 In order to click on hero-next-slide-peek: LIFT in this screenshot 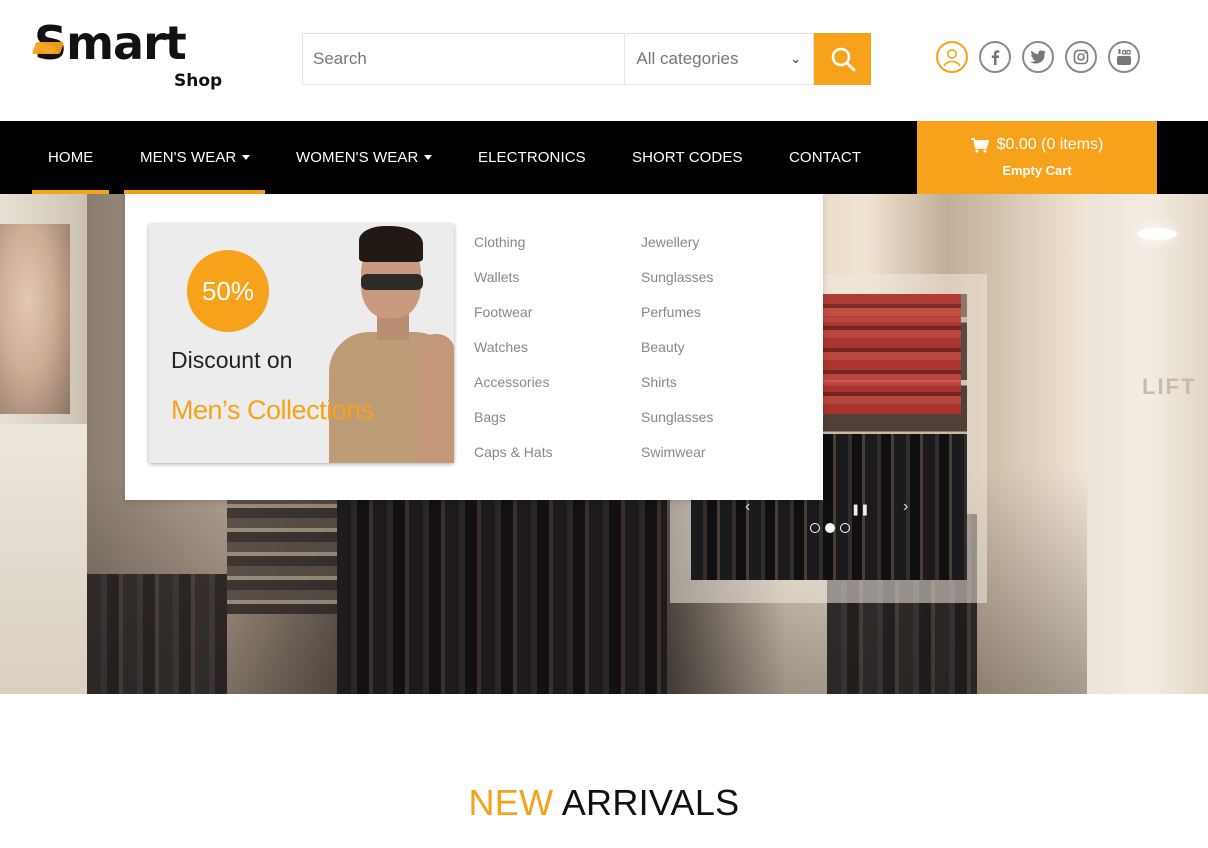, I will do `click(1147, 444)`.